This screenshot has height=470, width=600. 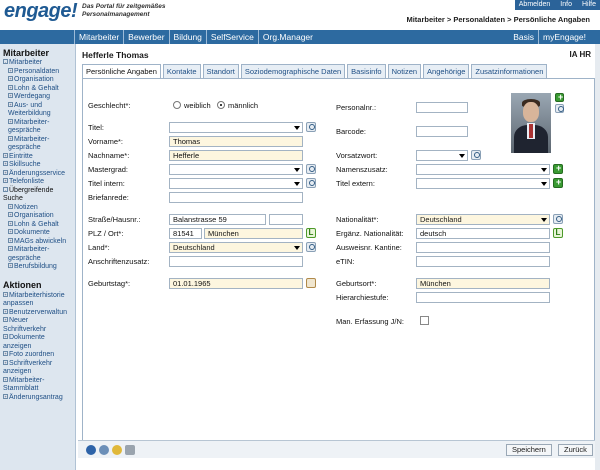 I want to click on tab-standort: Standort, so click(x=220, y=71).